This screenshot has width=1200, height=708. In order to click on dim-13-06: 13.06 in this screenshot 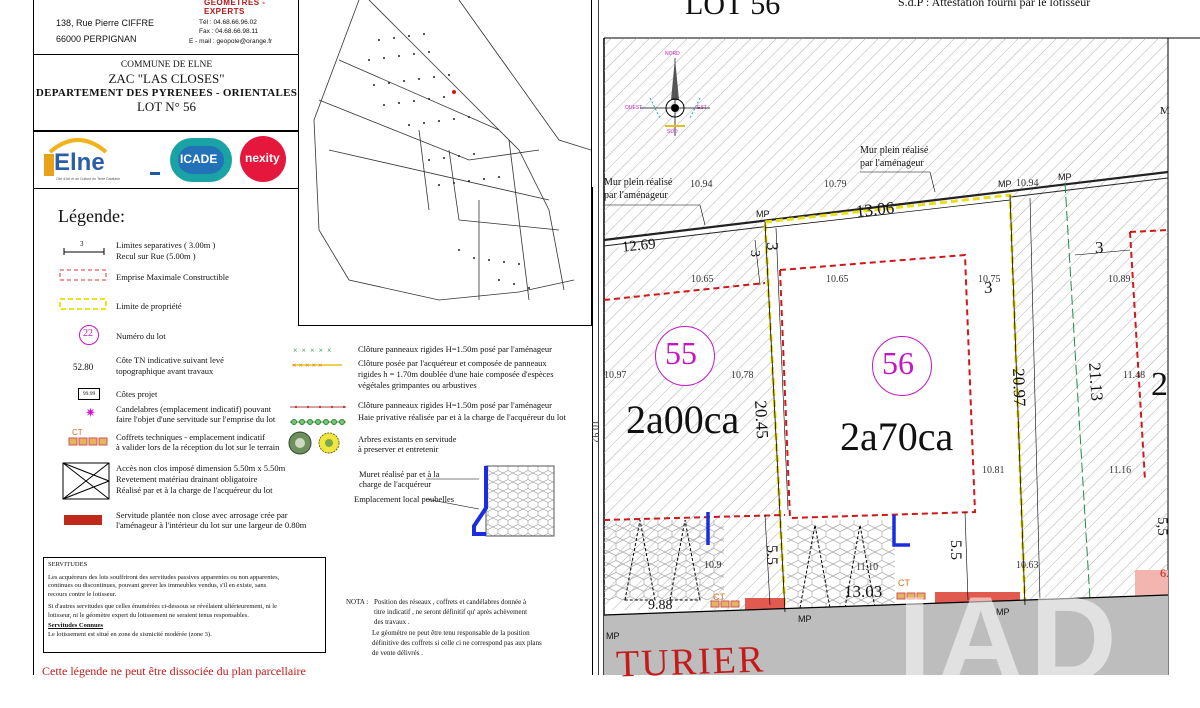, I will do `click(875, 209)`.